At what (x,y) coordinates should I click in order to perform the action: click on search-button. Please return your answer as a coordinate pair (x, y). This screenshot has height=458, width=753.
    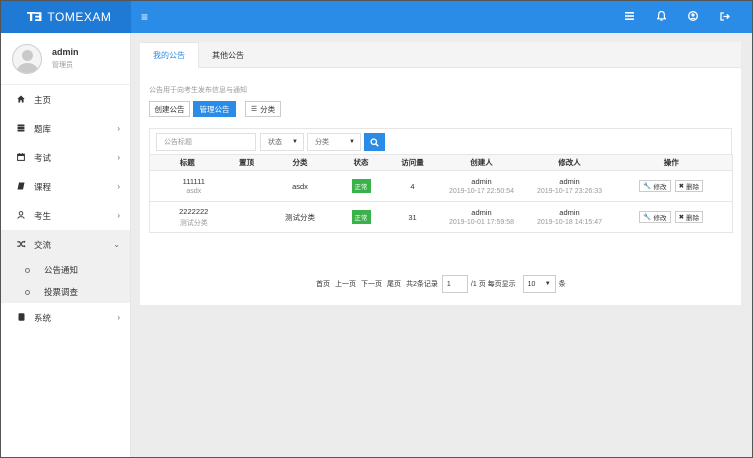
    Looking at the image, I should click on (374, 142).